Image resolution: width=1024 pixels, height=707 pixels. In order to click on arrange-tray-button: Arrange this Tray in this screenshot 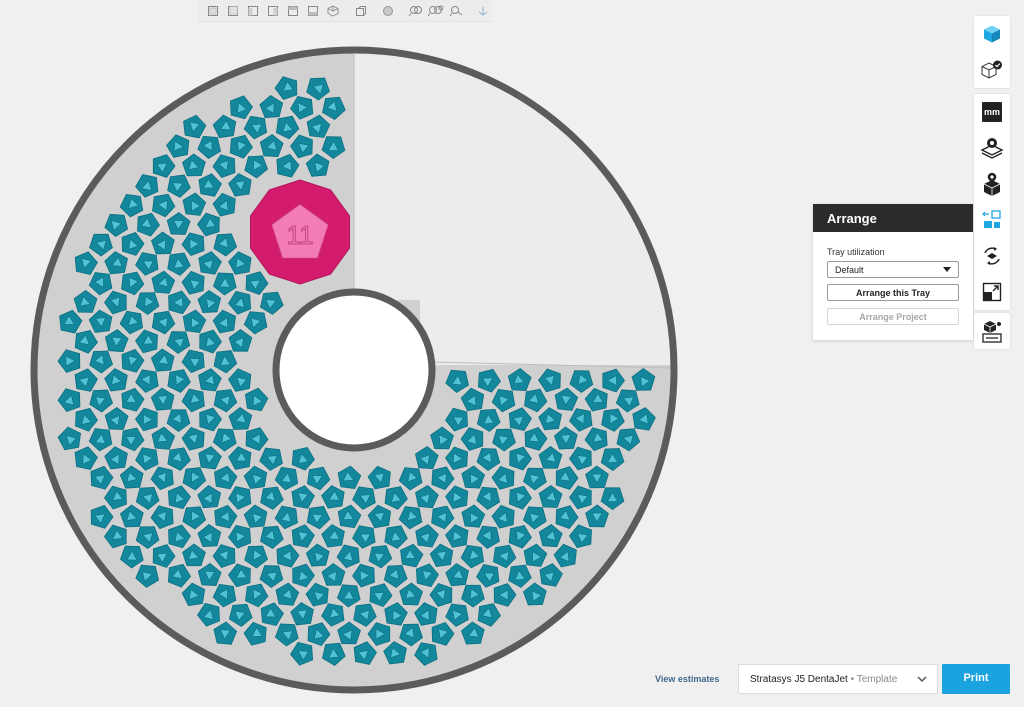, I will do `click(893, 292)`.